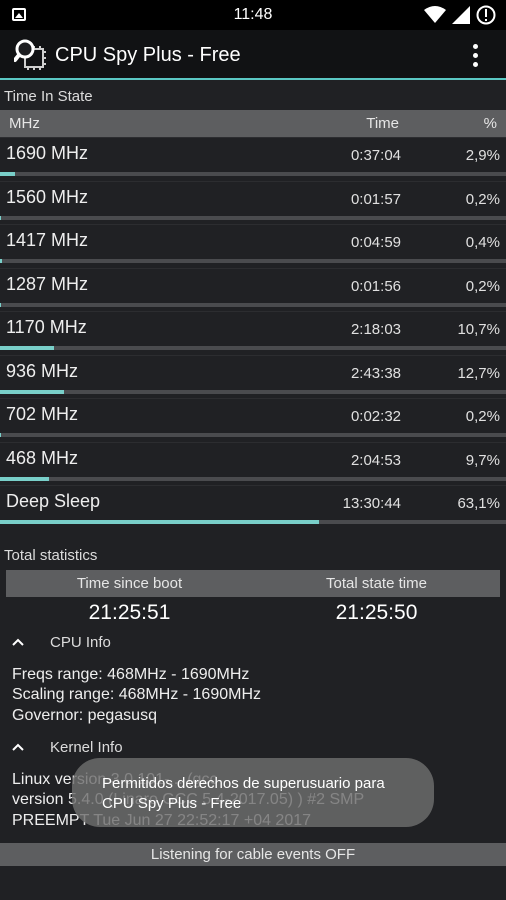 Image resolution: width=506 pixels, height=900 pixels. Describe the element at coordinates (478, 329) in the screenshot. I see `state-percent: 10,7%` at that location.